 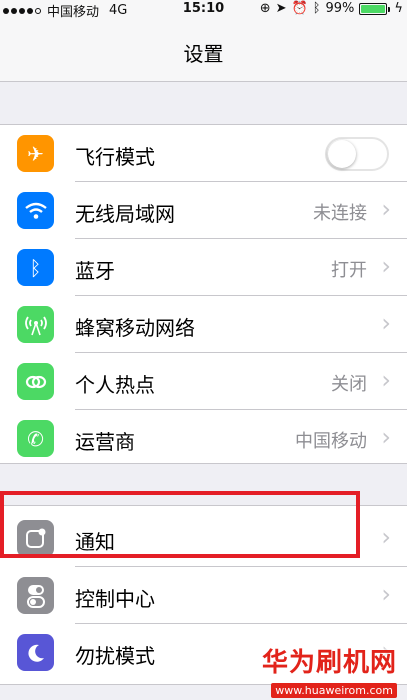 What do you see at coordinates (203, 324) in the screenshot?
I see `settings-row-cellular: 蜂窝移动网络 ›` at bounding box center [203, 324].